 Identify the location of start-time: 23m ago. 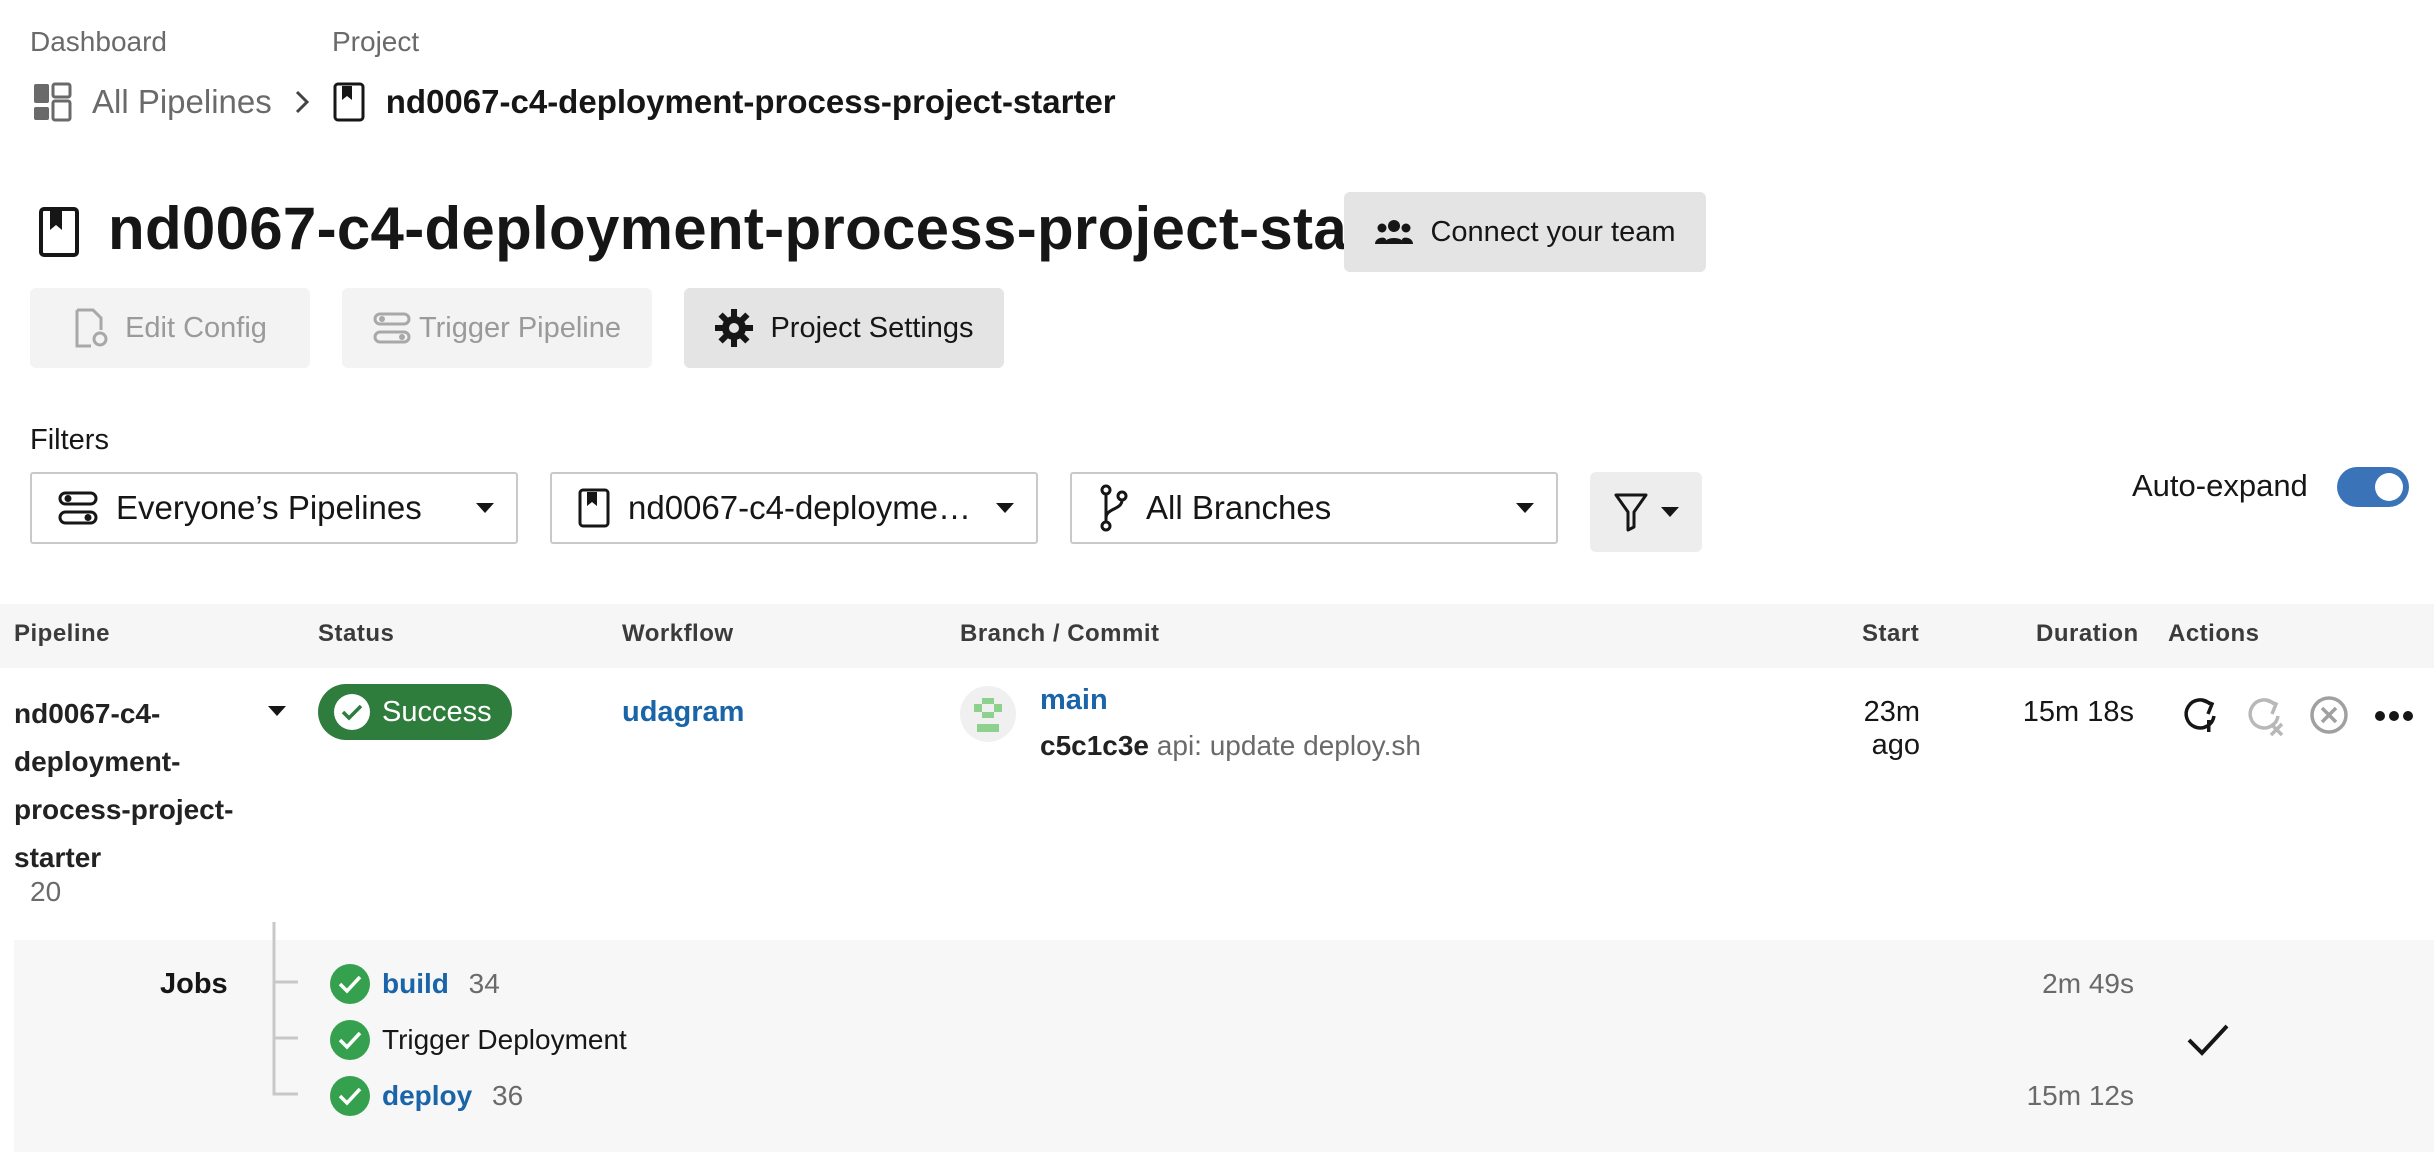
(1891, 728).